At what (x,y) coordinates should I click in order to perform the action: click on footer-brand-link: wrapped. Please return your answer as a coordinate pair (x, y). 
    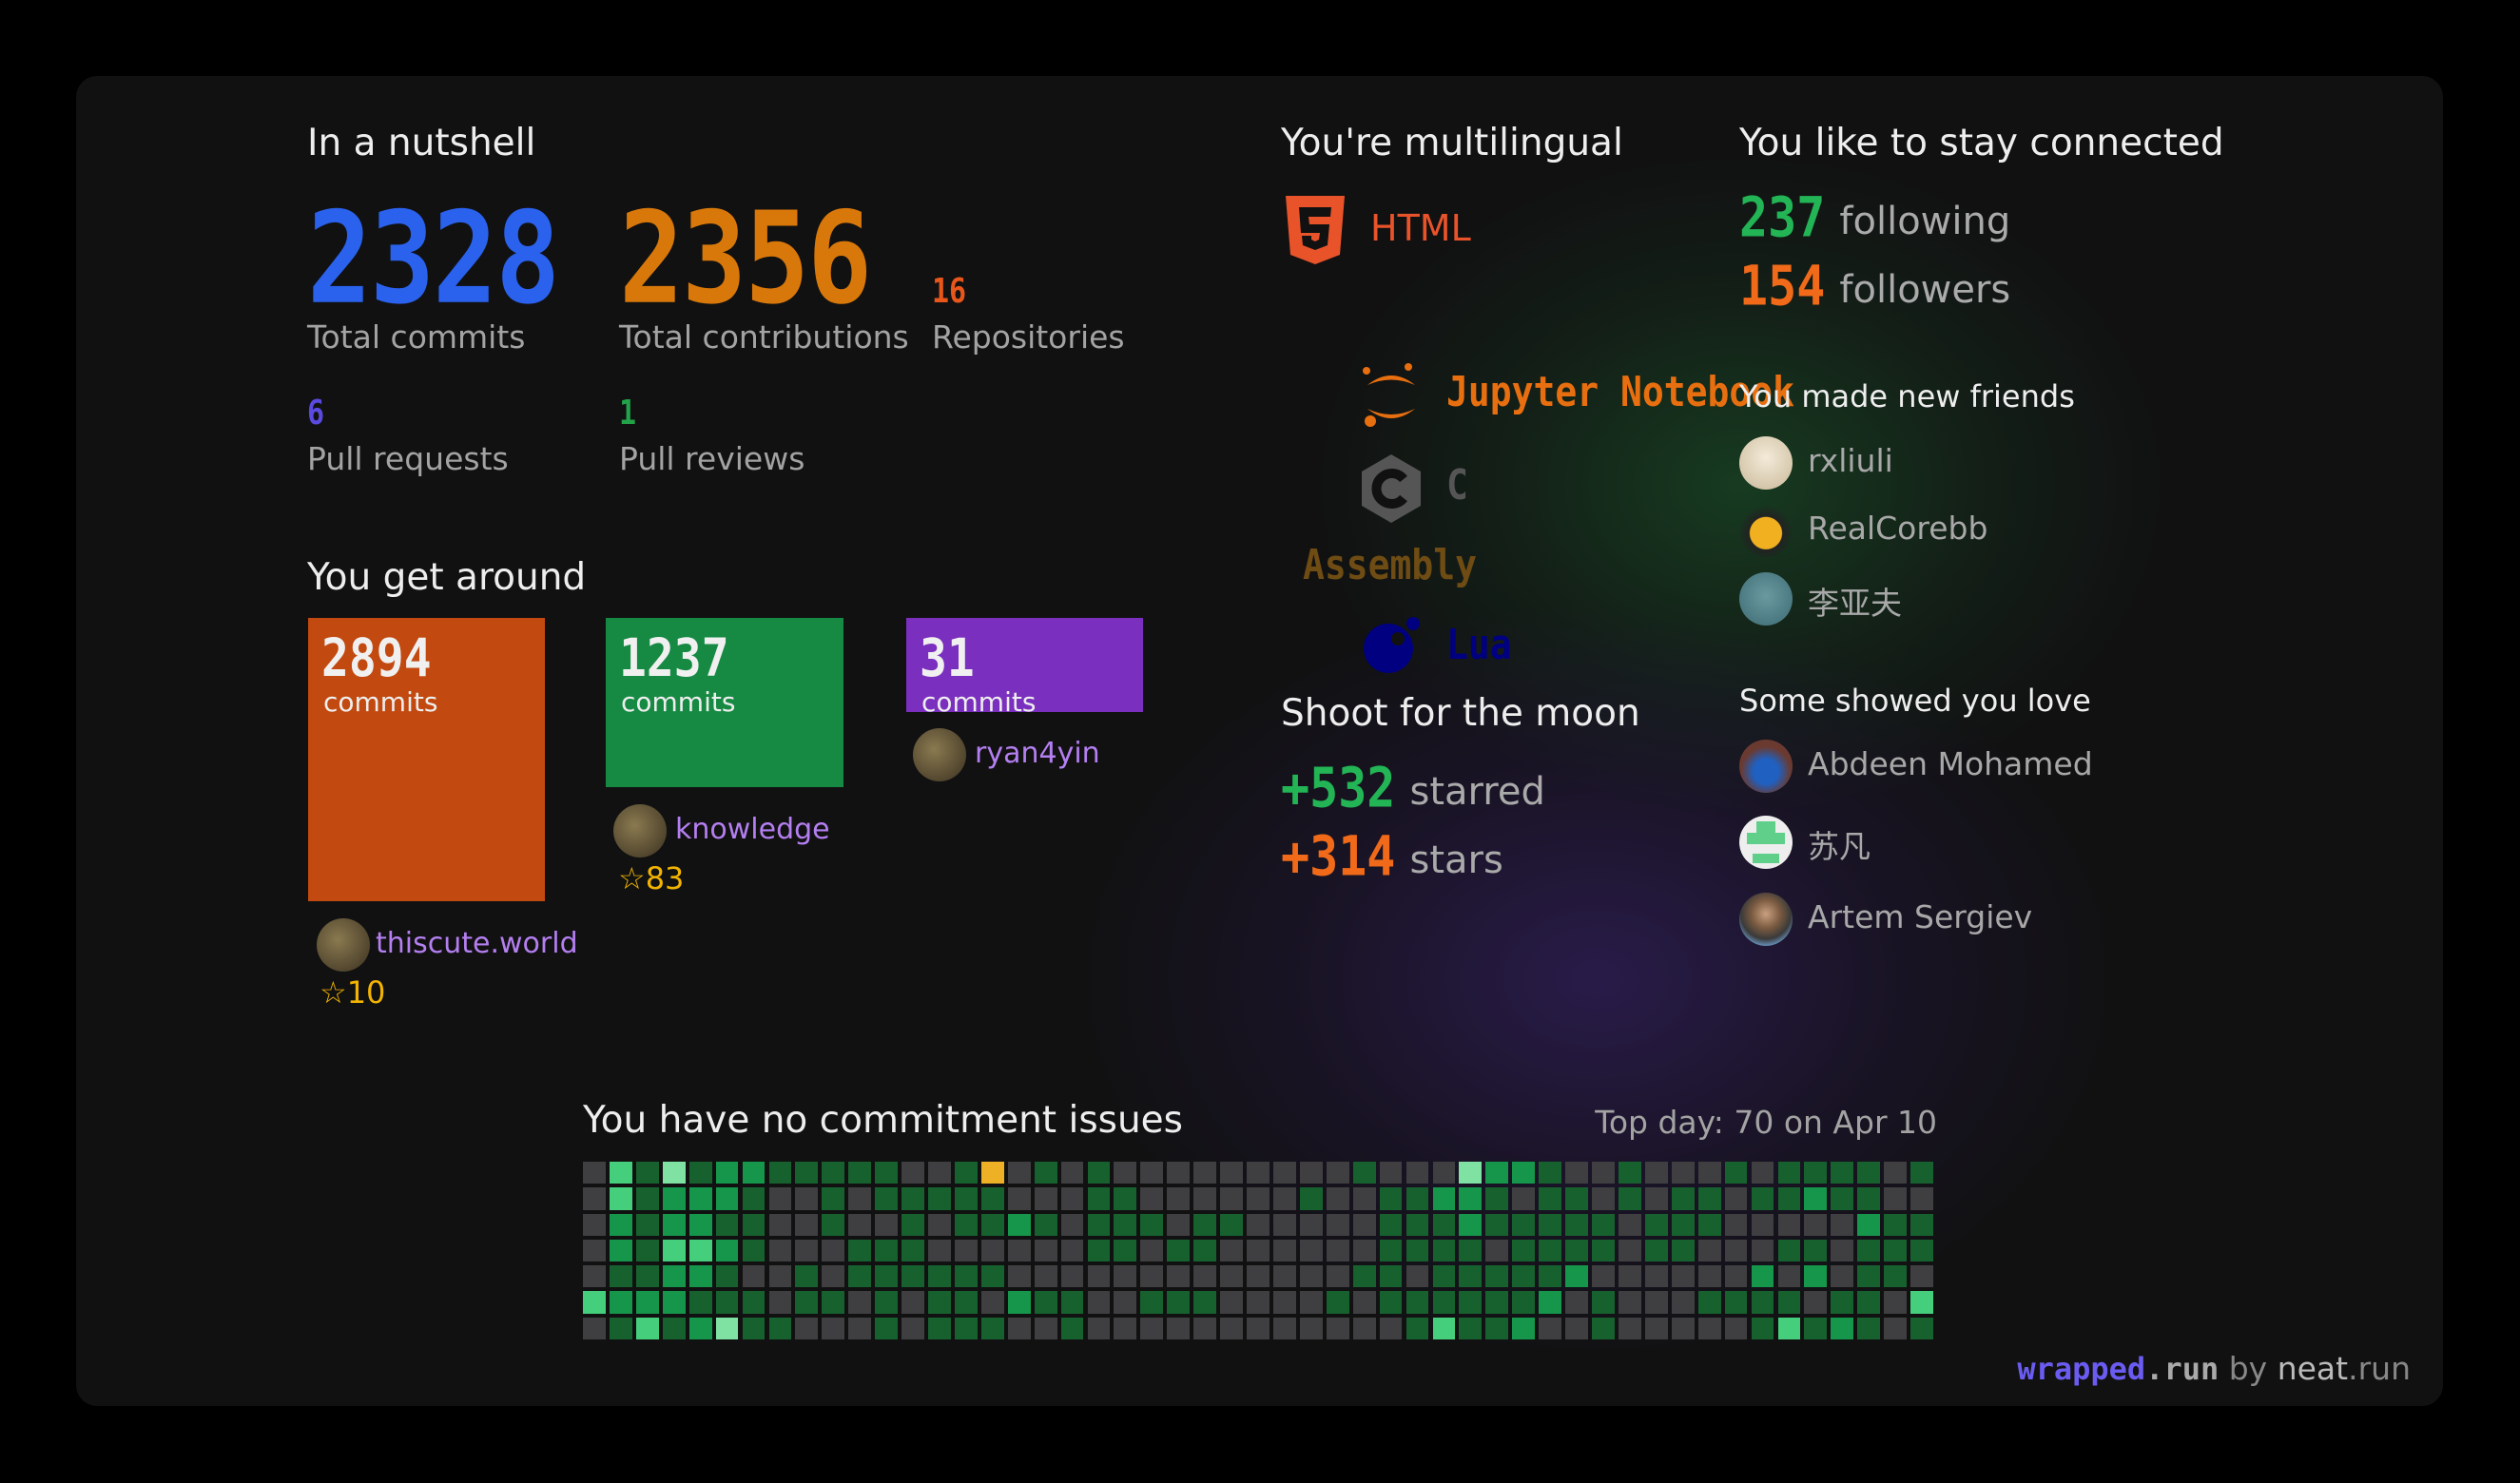
    Looking at the image, I should click on (2081, 1369).